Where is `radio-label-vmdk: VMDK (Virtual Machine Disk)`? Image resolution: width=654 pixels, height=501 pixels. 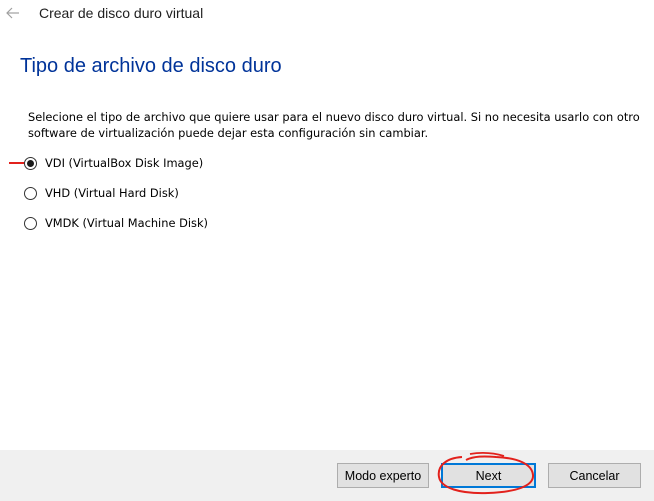 radio-label-vmdk: VMDK (Virtual Machine Disk) is located at coordinates (126, 223).